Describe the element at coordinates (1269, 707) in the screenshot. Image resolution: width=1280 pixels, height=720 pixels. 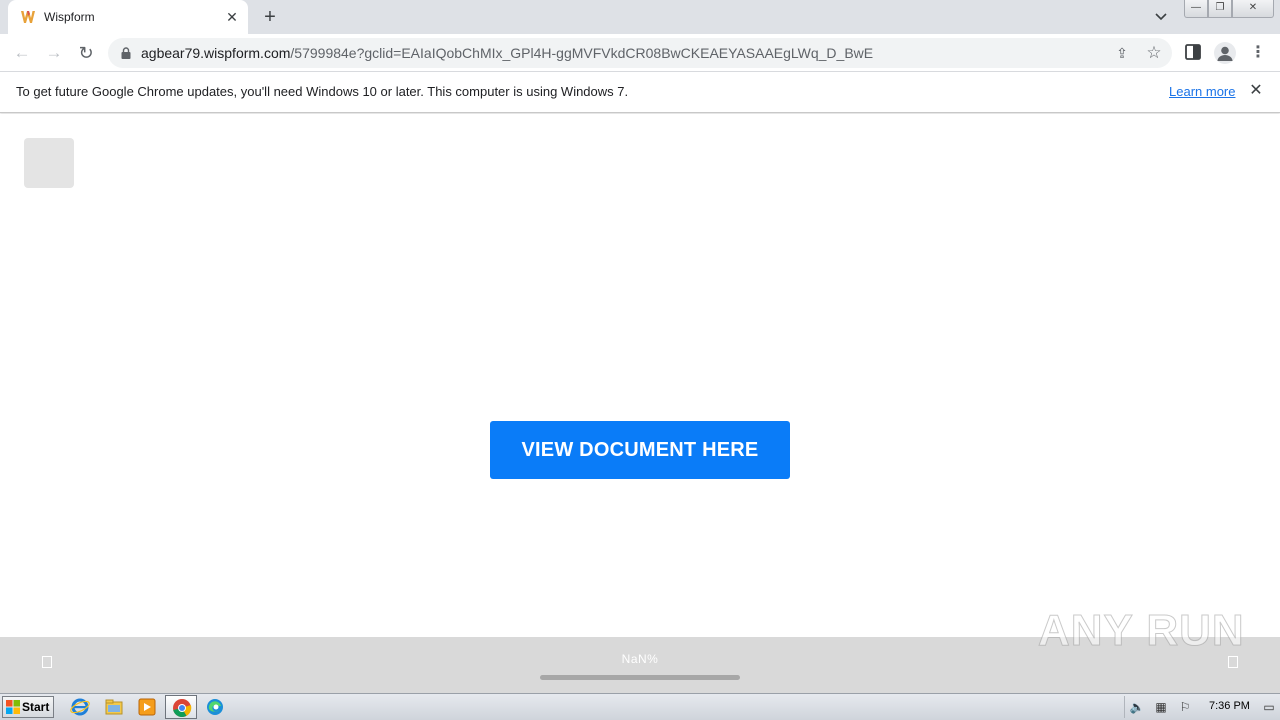
I see `show-desktop-icon: ▭` at that location.